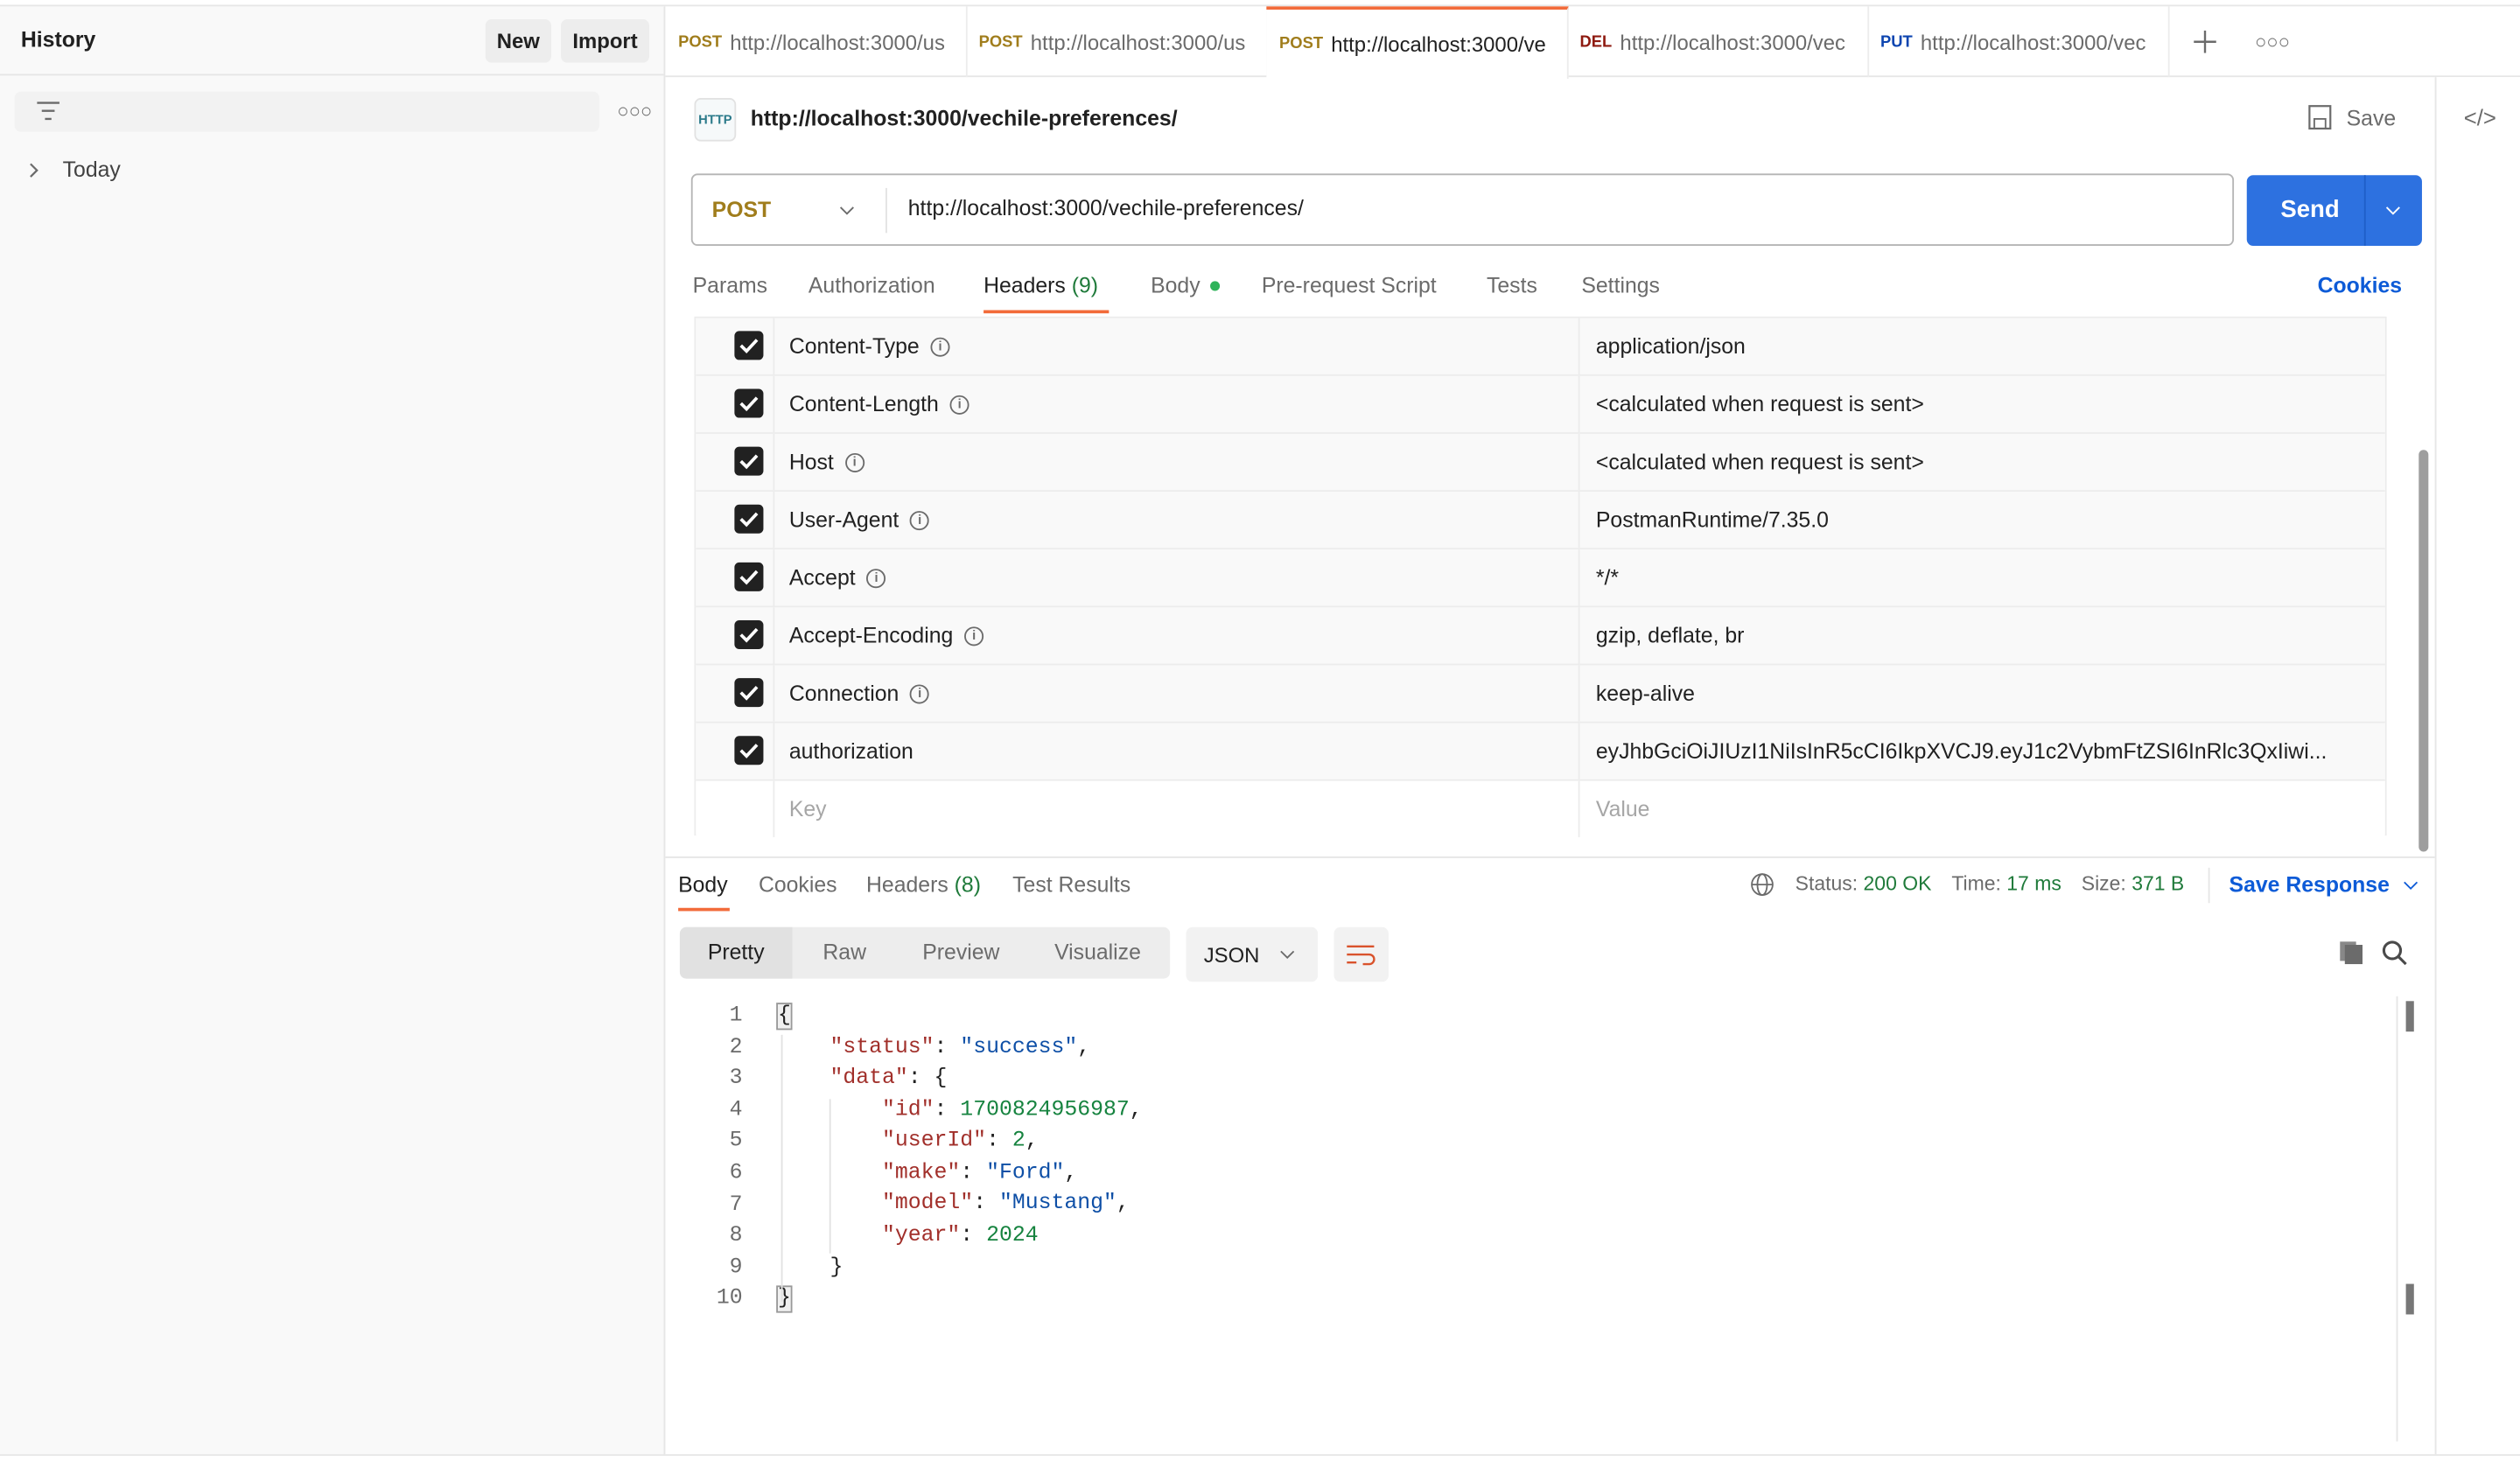 This screenshot has height=1461, width=2520. Describe the element at coordinates (830, 1177) in the screenshot. I see `indent-guide` at that location.